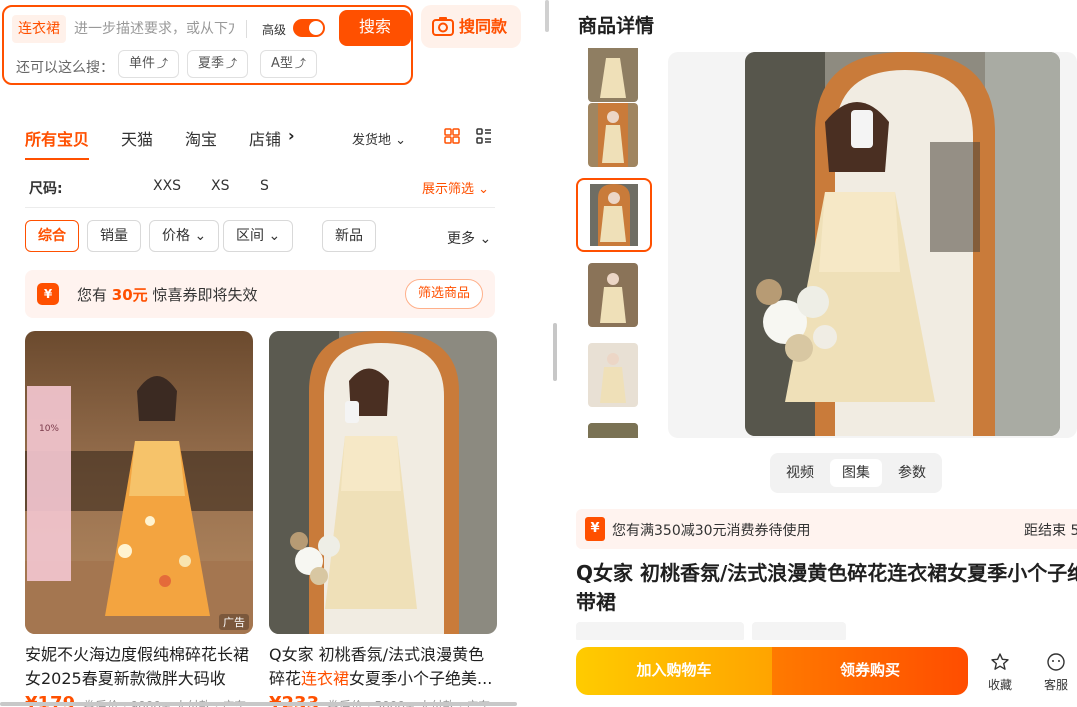  I want to click on coupon-amount: 30元, so click(129, 295).